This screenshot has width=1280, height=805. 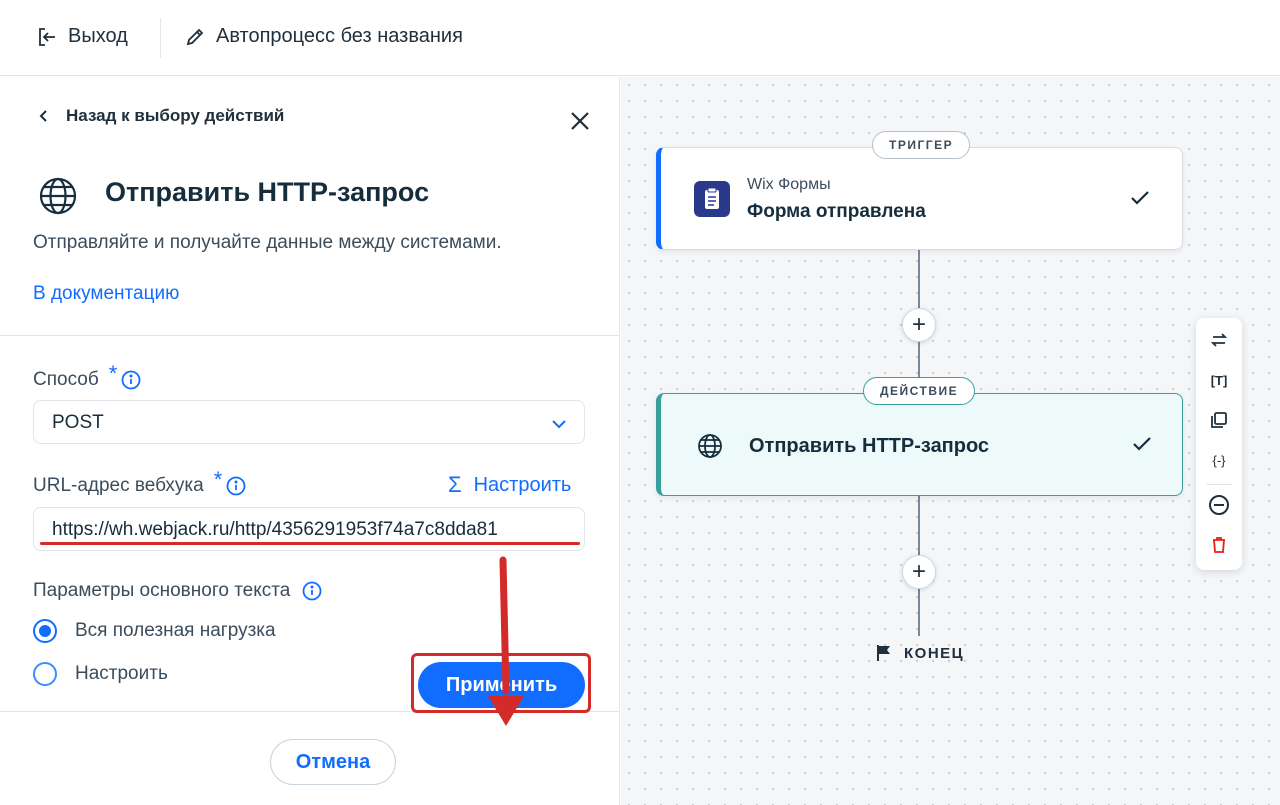 I want to click on annotation-arrow-icon, so click(x=506, y=641).